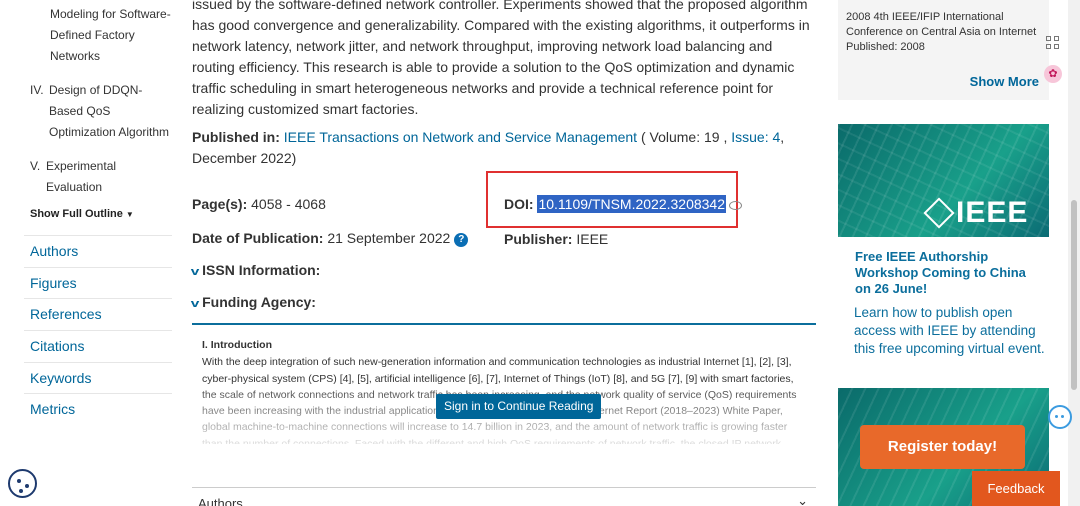 The width and height of the screenshot is (1080, 506). What do you see at coordinates (74, 187) in the screenshot?
I see `outline-line: Evaluation` at bounding box center [74, 187].